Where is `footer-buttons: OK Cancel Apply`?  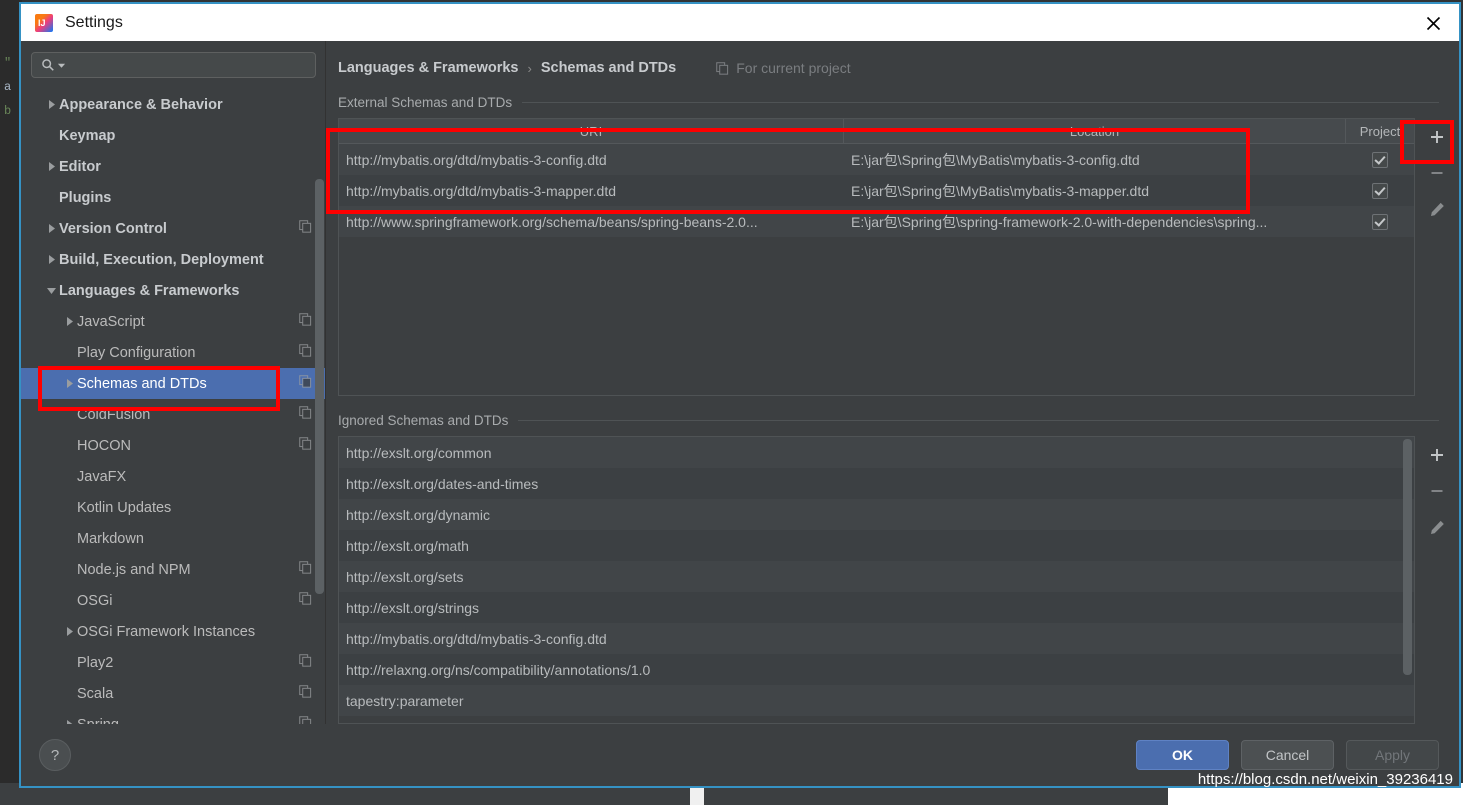
footer-buttons: OK Cancel Apply is located at coordinates (1287, 755).